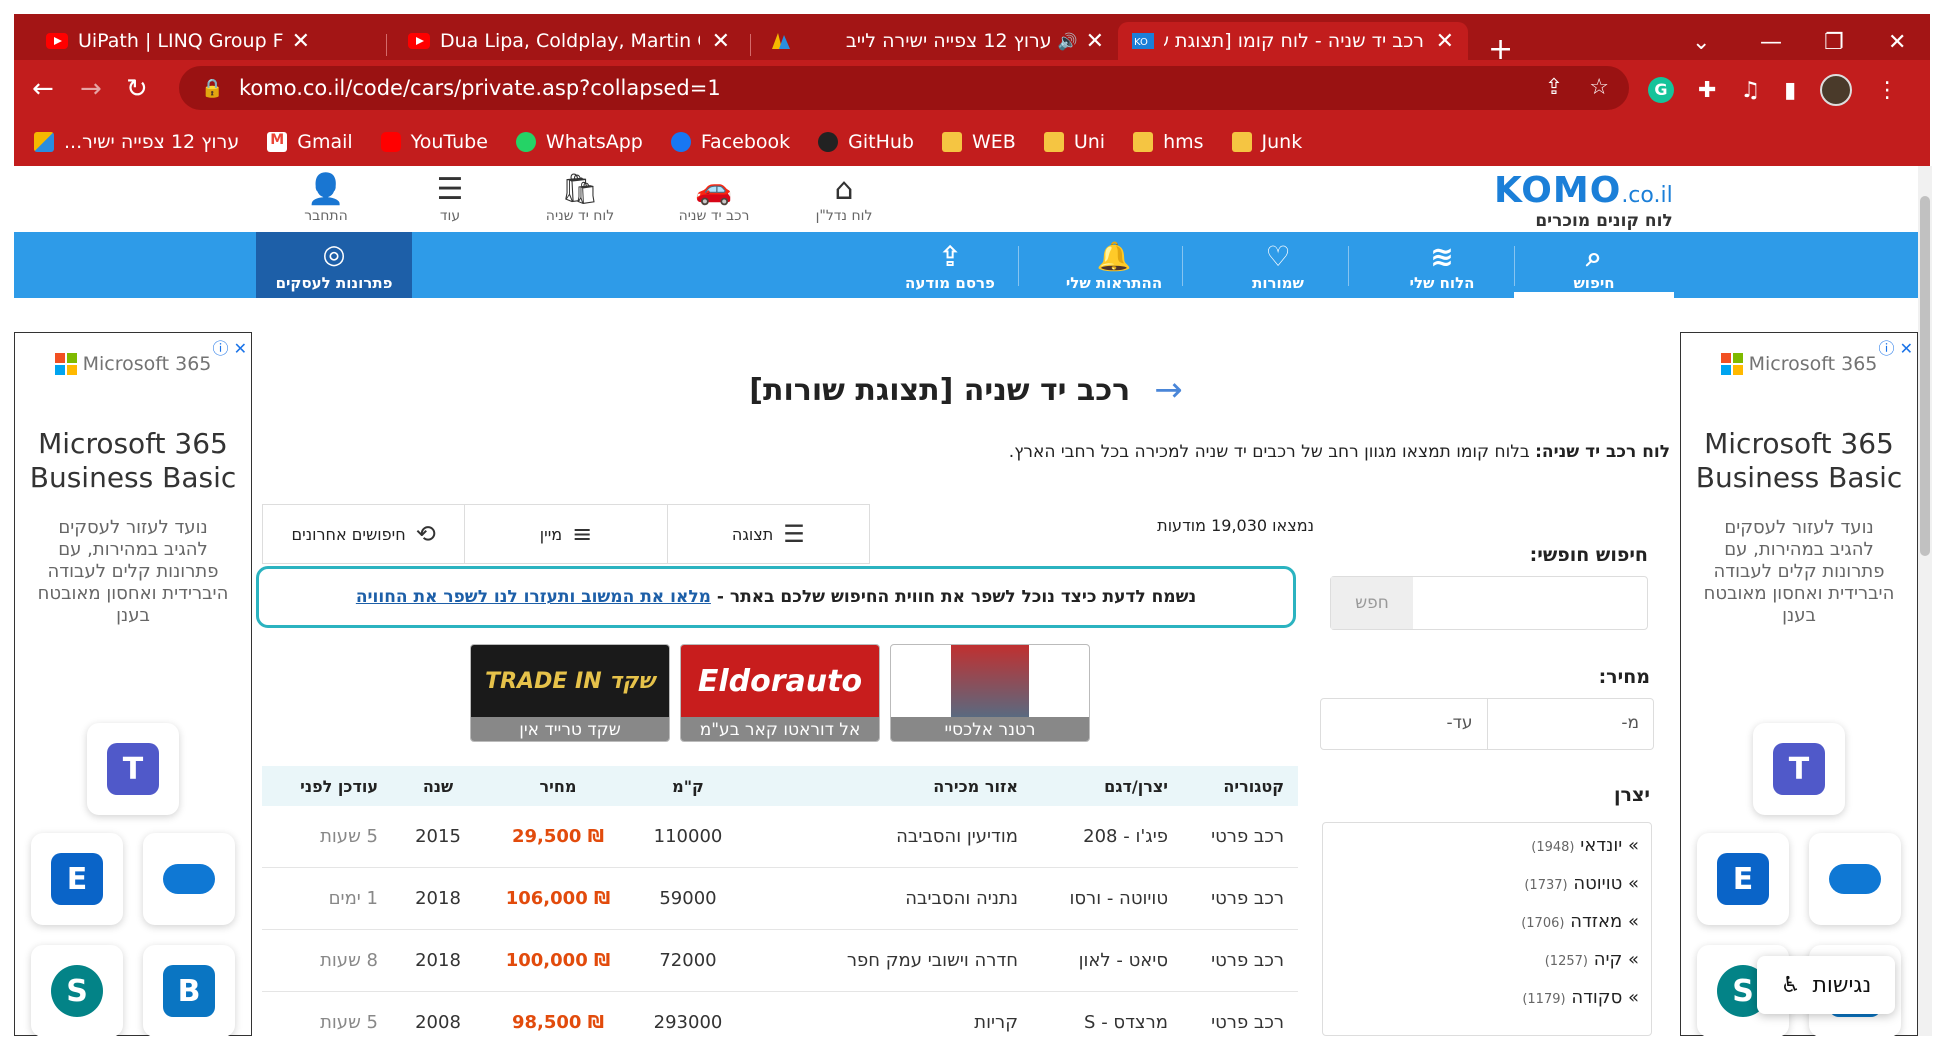 The image size is (1942, 1042). I want to click on bookmark-facebook: Facebook, so click(730, 142).